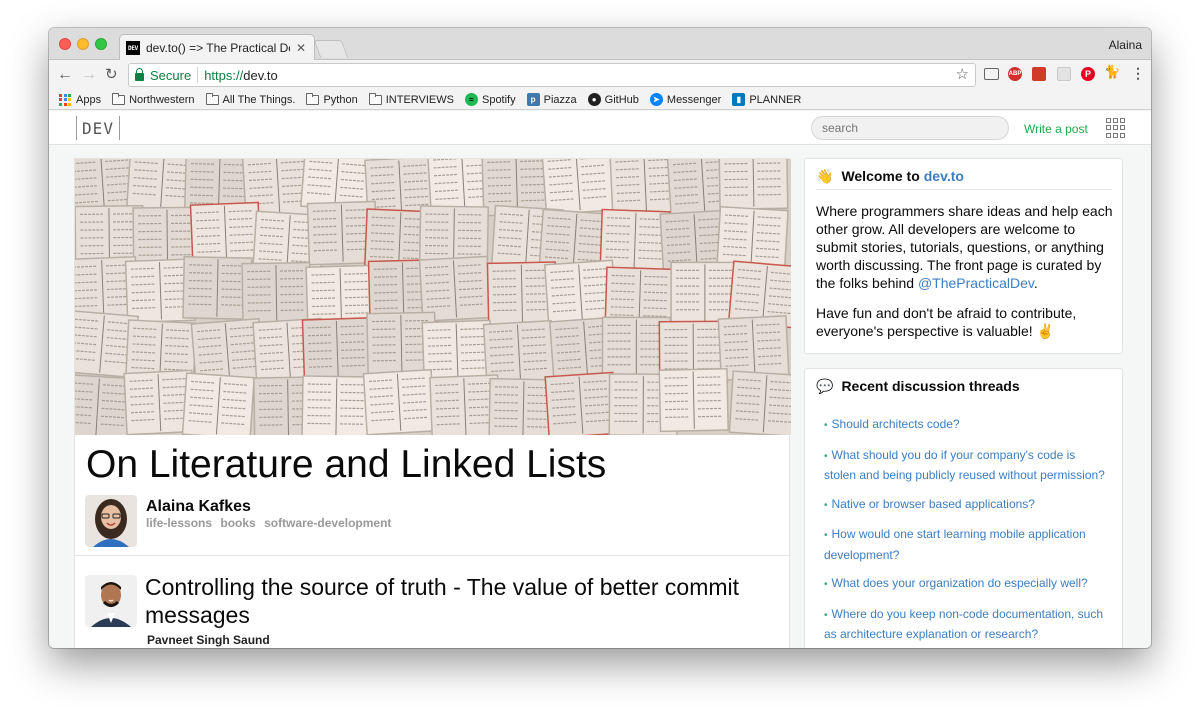 The height and width of the screenshot is (717, 1200). Describe the element at coordinates (111, 75) in the screenshot. I see `reload-icon: ↻` at that location.